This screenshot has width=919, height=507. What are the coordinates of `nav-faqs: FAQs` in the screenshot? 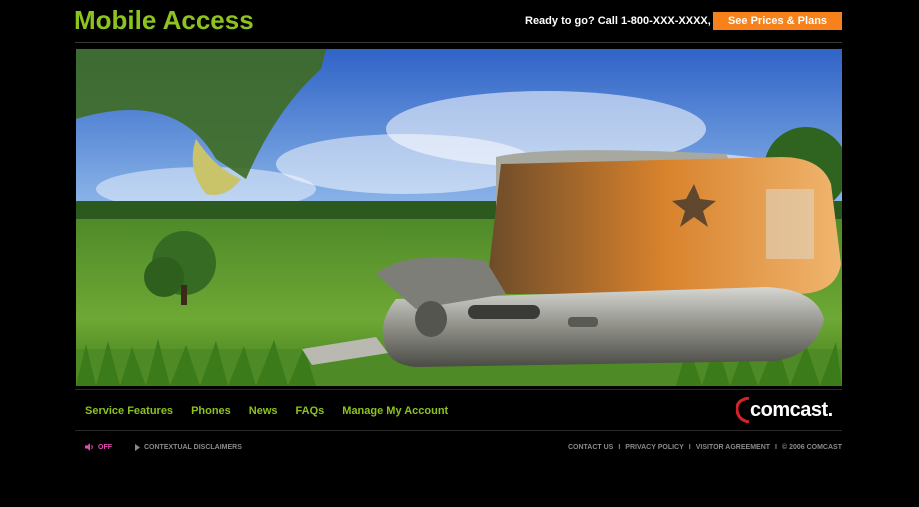 It's located at (310, 411).